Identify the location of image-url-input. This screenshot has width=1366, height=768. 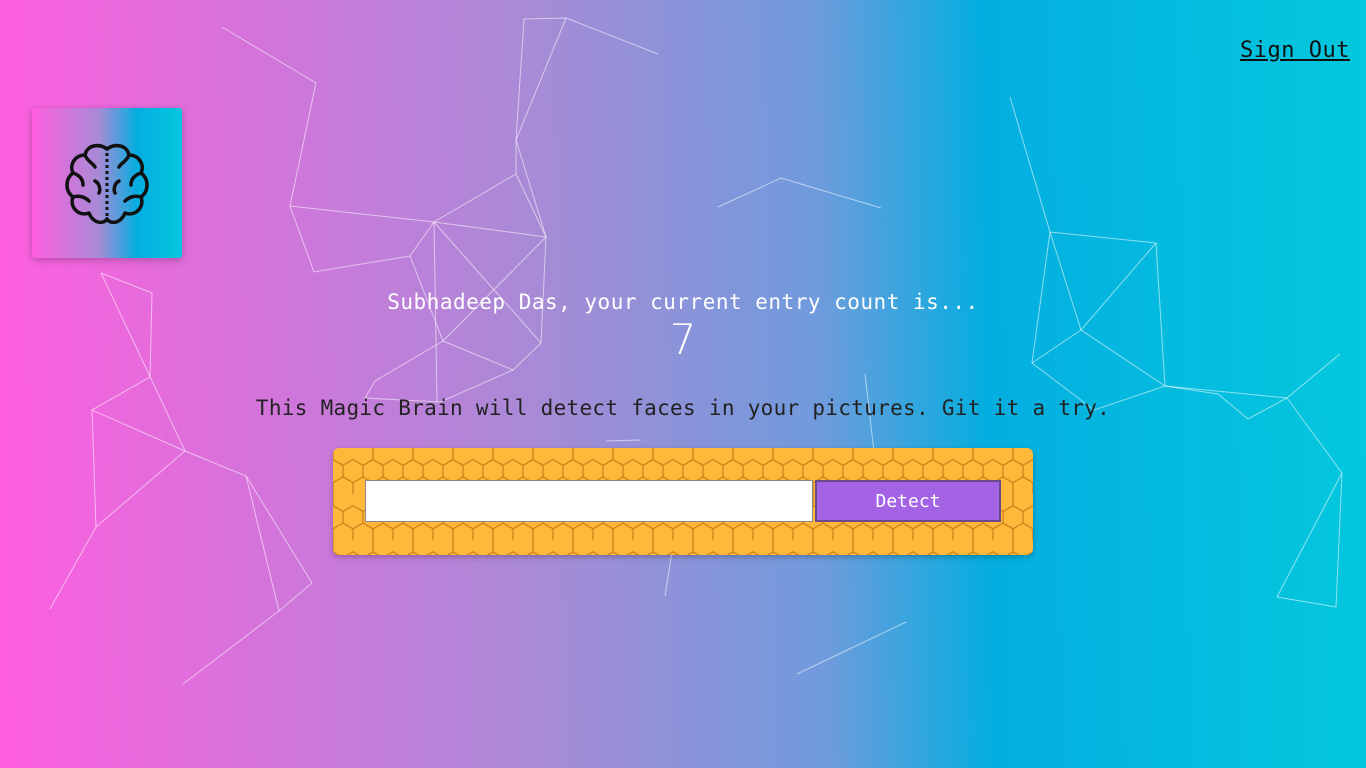
(589, 501).